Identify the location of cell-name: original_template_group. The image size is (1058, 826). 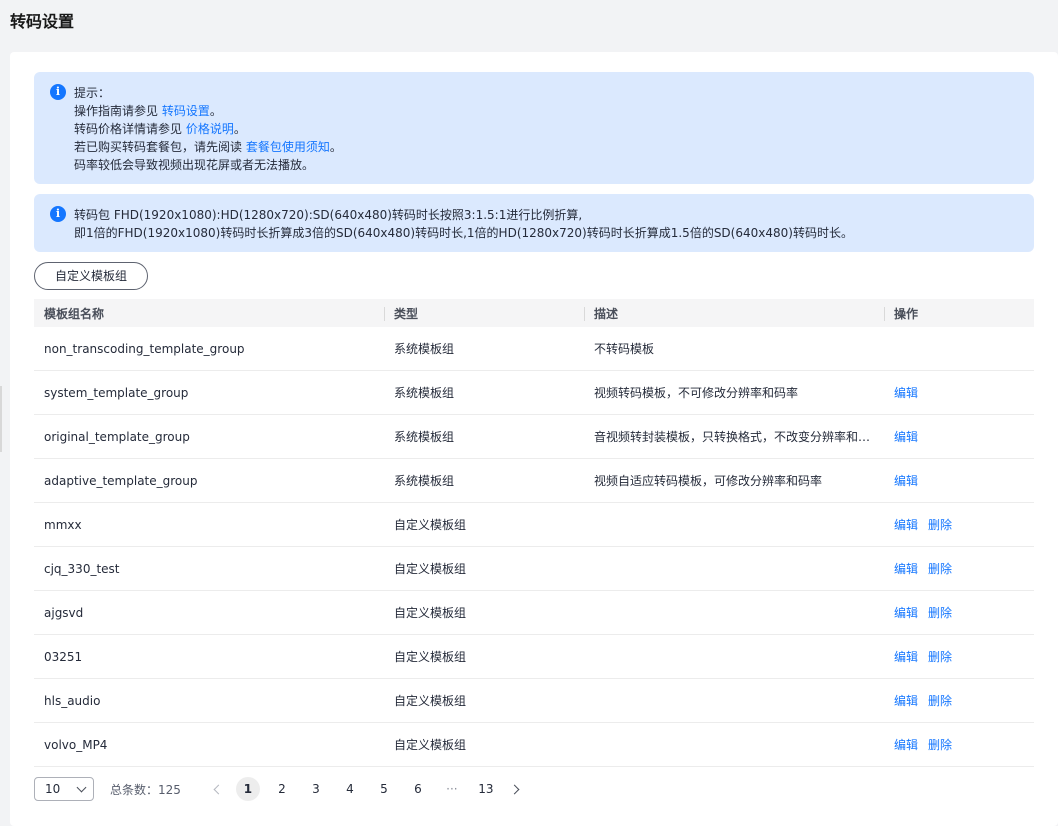
(117, 436).